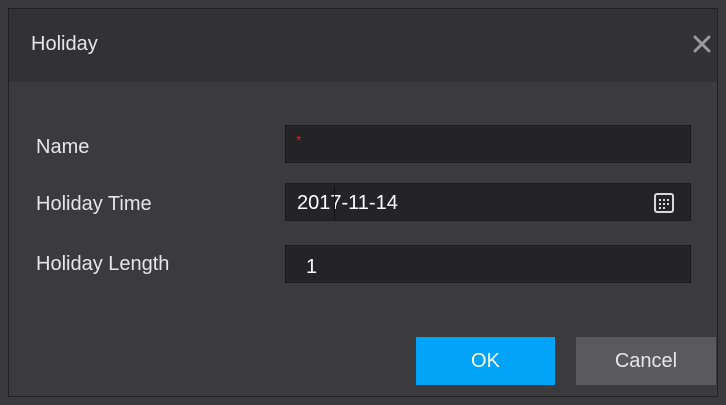 The height and width of the screenshot is (405, 726). Describe the element at coordinates (488, 144) in the screenshot. I see `name-input: *` at that location.